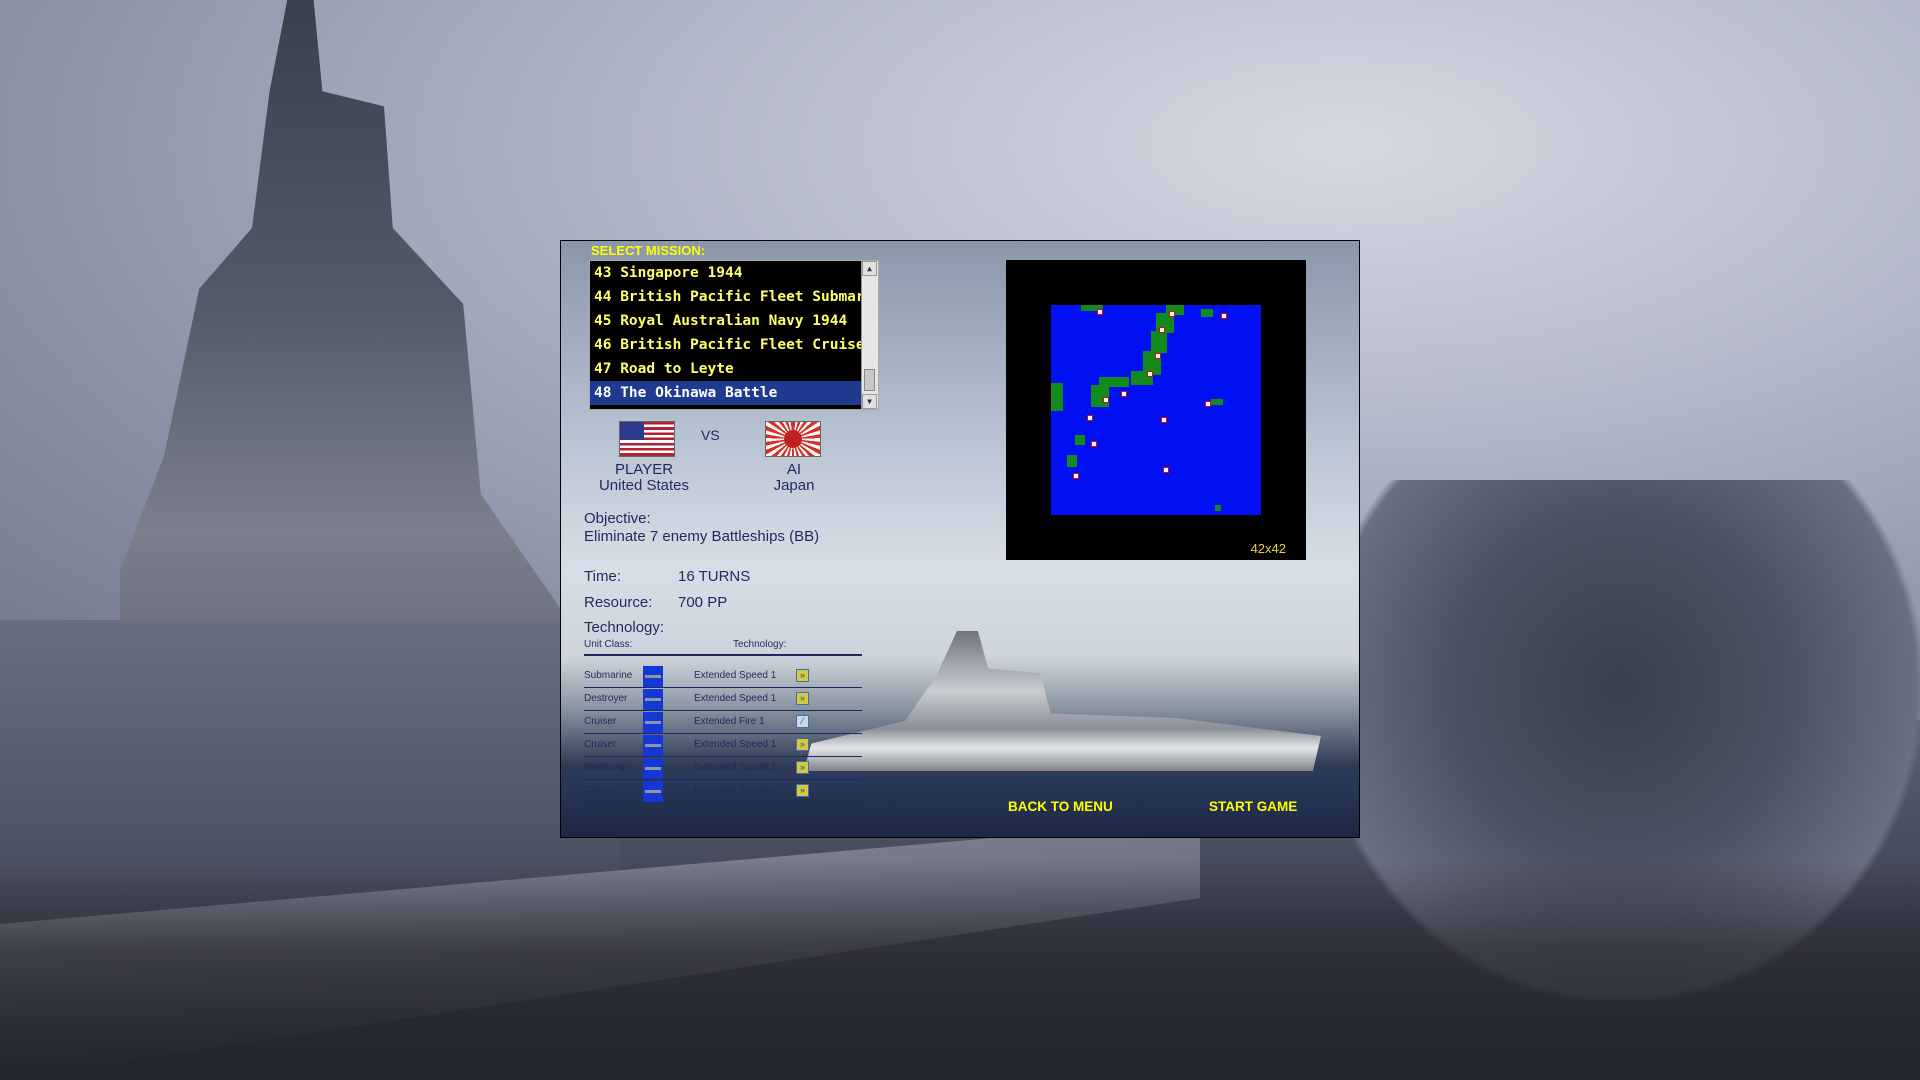  I want to click on mission-number: 48, so click(603, 393).